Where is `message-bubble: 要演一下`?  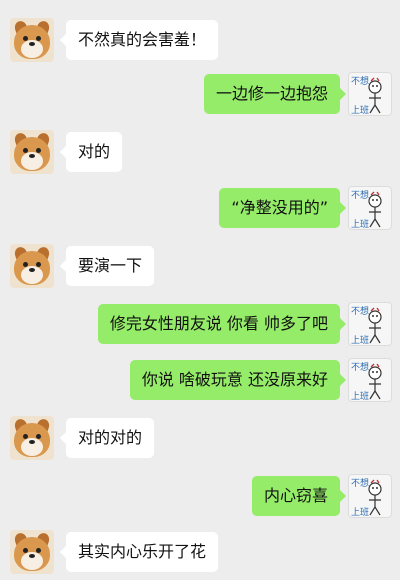 message-bubble: 要演一下 is located at coordinates (110, 266).